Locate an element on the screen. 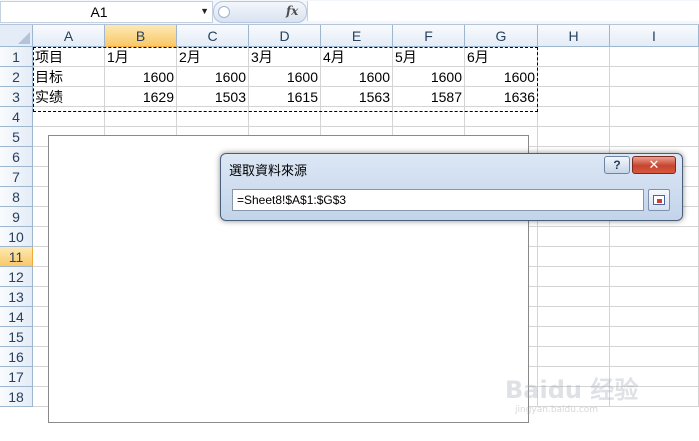 The image size is (699, 441). row-header-7: 7 is located at coordinates (16, 177).